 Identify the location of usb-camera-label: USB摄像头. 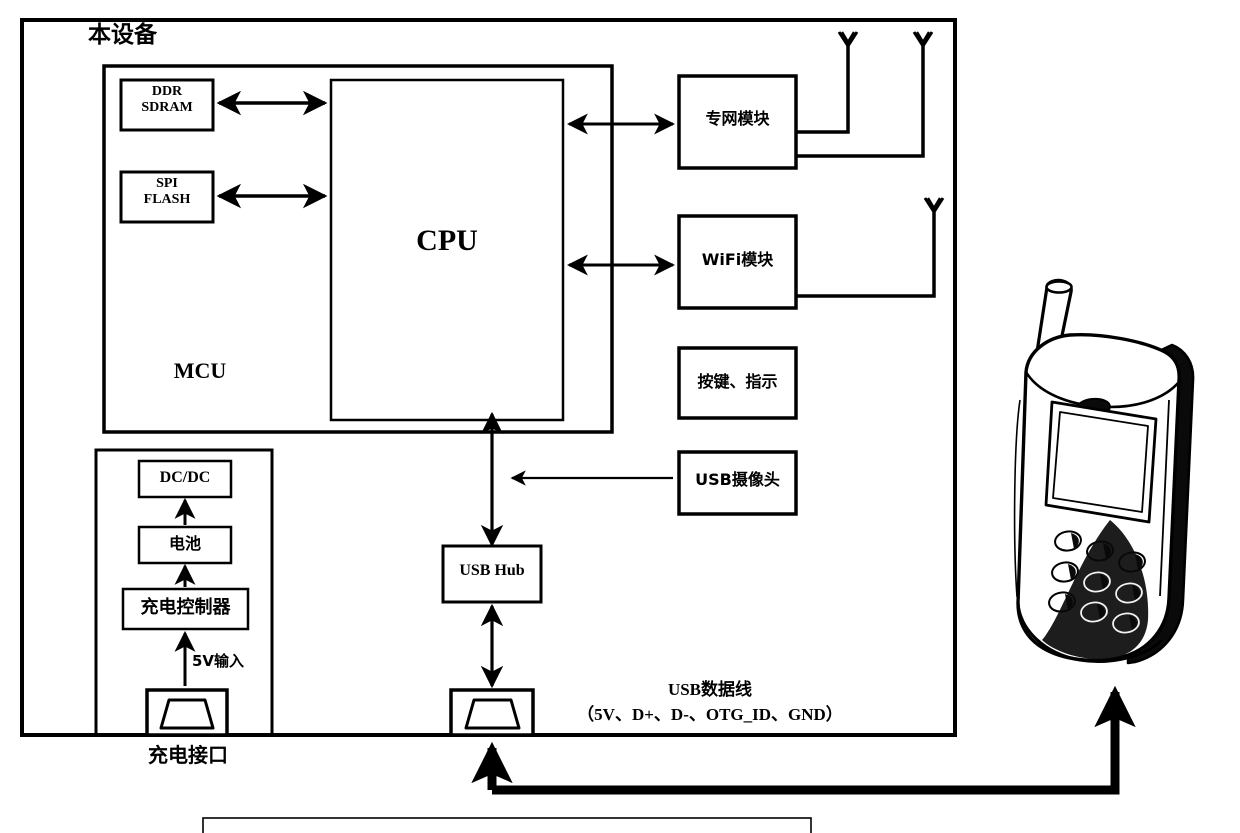
(737, 479).